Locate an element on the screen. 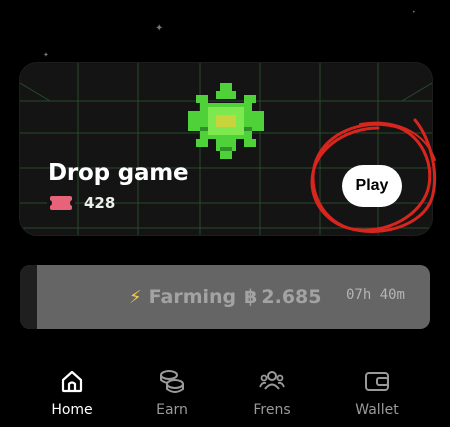  lightning-icon: ⚡ is located at coordinates (135, 297).